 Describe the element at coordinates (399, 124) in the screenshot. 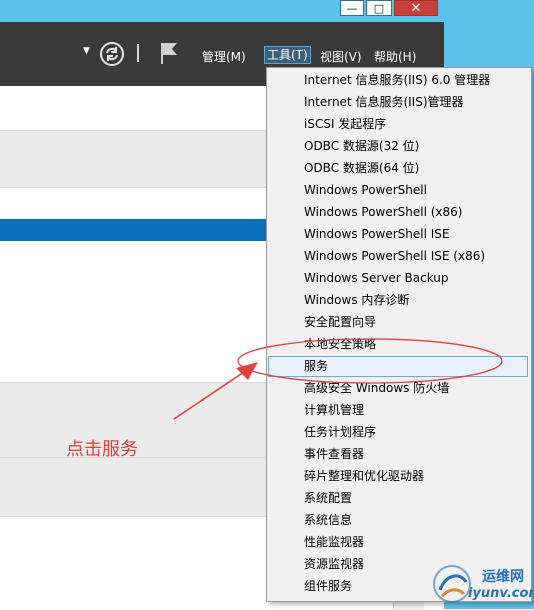

I see `menu-item-iscsi-initiator: iSCSI 发起程序` at that location.